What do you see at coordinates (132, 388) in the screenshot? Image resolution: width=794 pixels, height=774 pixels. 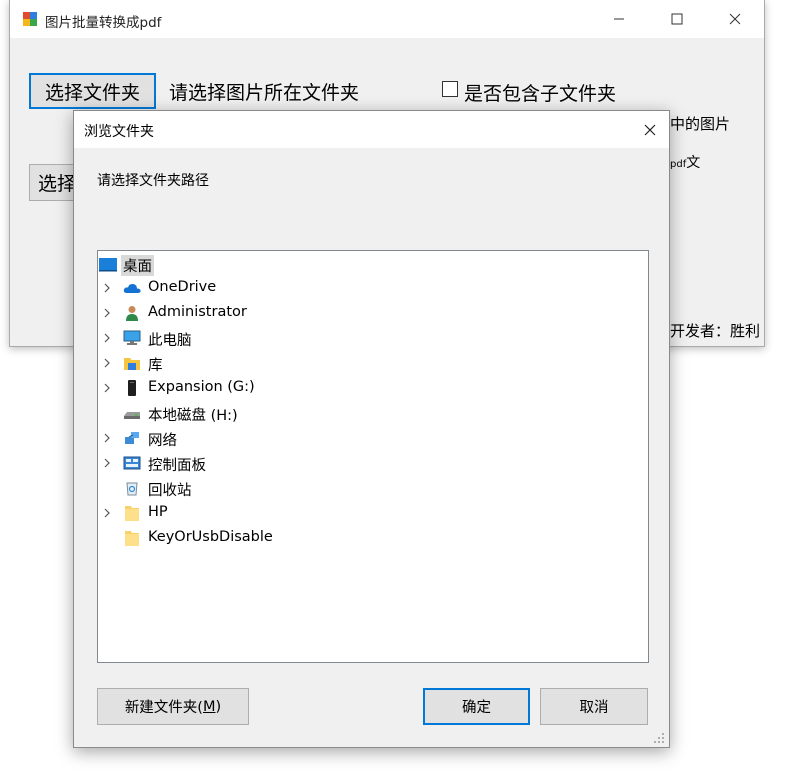 I see `usb-drive-icon` at bounding box center [132, 388].